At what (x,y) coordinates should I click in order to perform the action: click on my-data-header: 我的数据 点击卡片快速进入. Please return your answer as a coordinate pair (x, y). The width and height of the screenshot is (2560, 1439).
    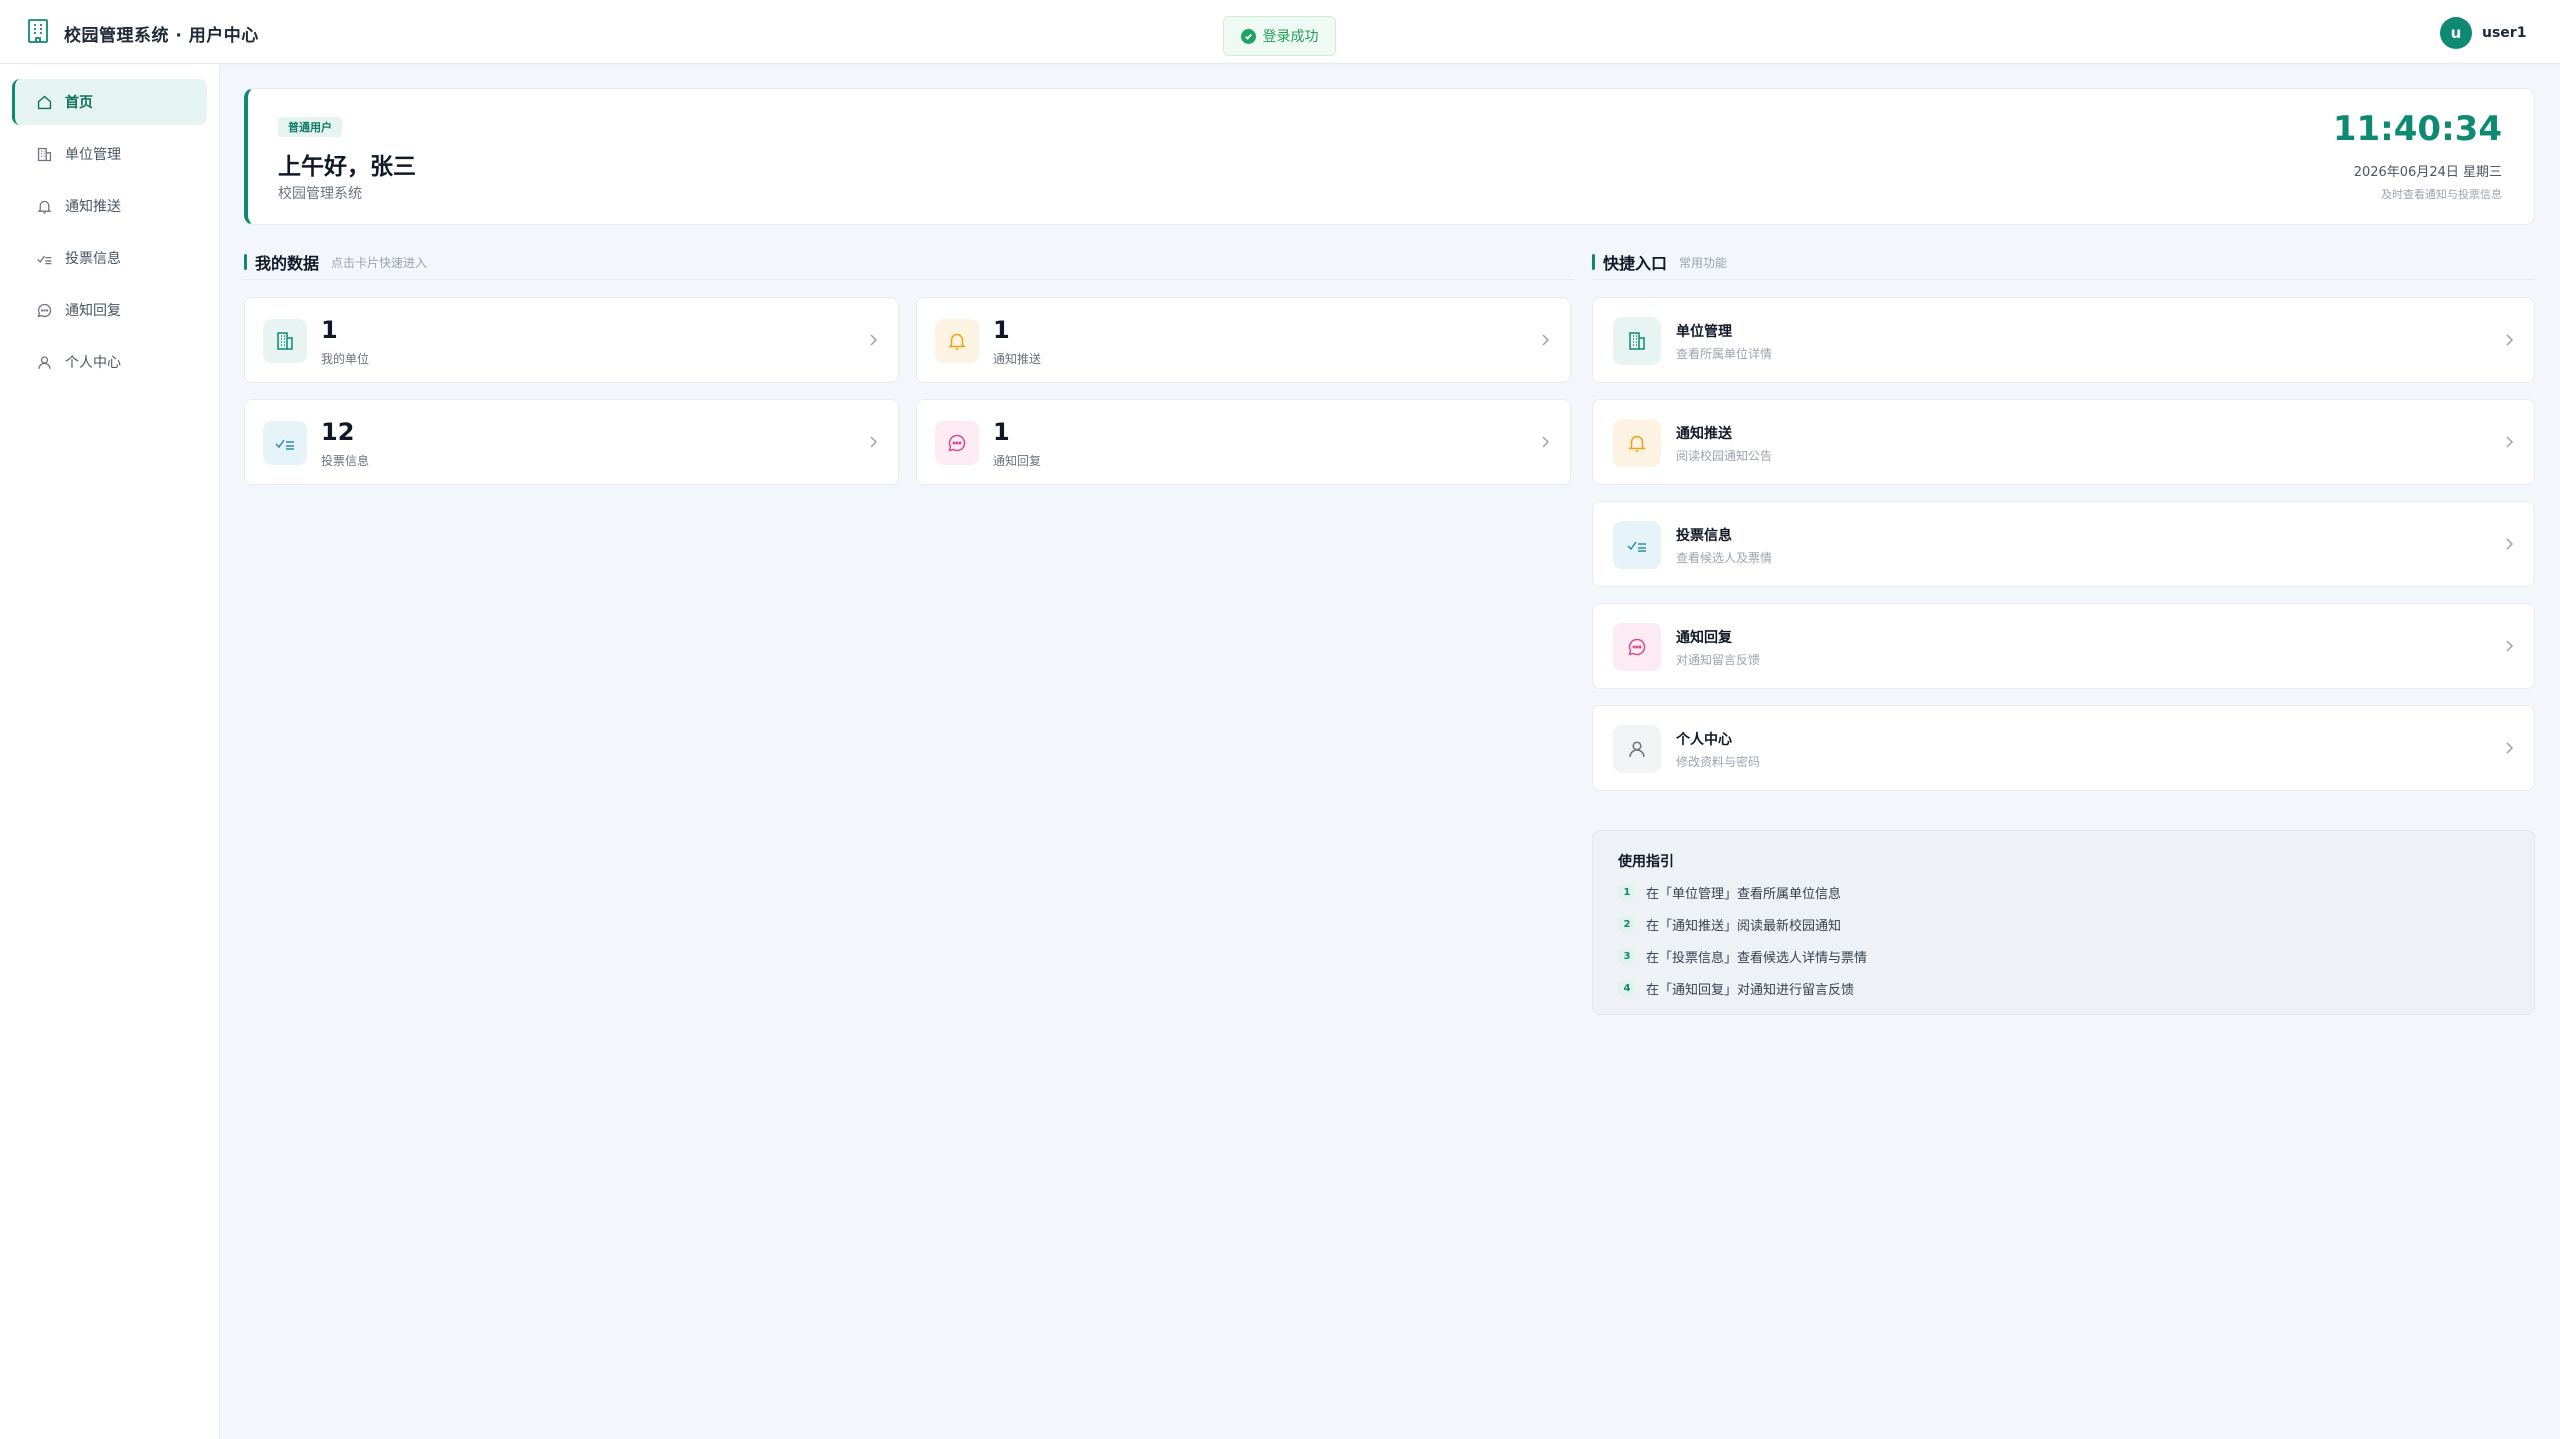
    Looking at the image, I should click on (335, 262).